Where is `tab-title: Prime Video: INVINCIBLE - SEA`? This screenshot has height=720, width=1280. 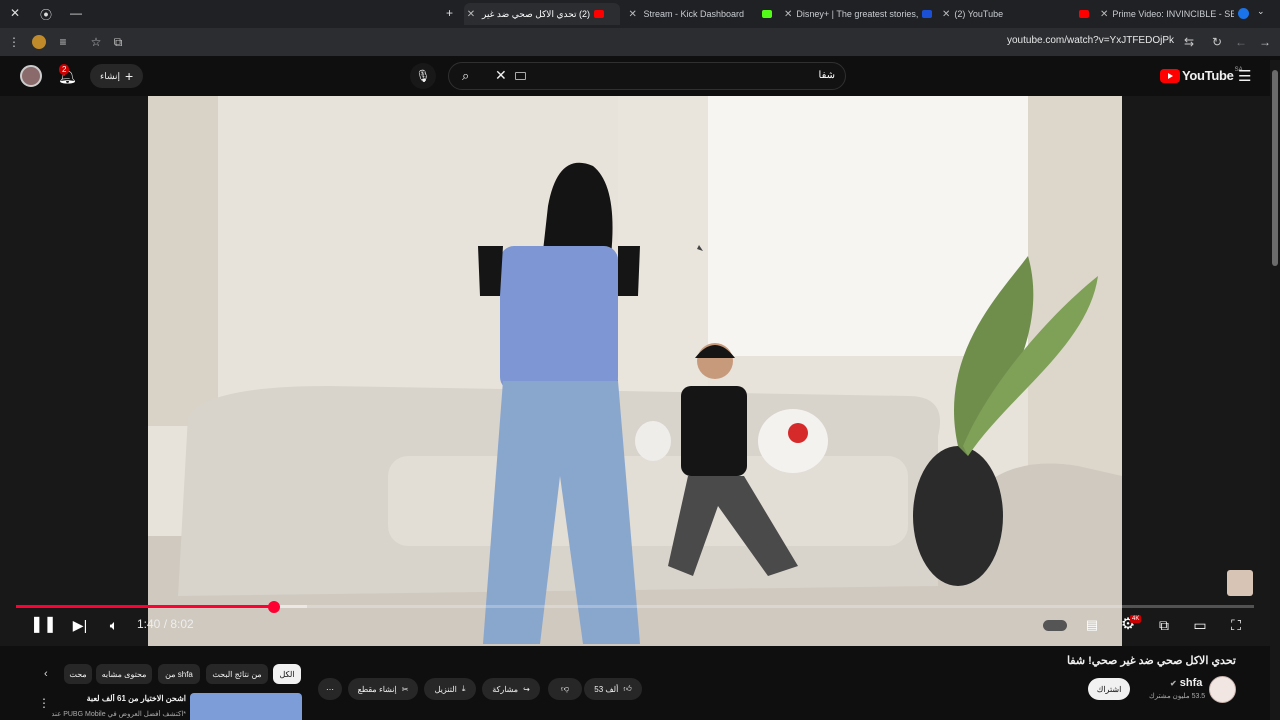
tab-title: Prime Video: INVINCIBLE - SEA is located at coordinates (1173, 14).